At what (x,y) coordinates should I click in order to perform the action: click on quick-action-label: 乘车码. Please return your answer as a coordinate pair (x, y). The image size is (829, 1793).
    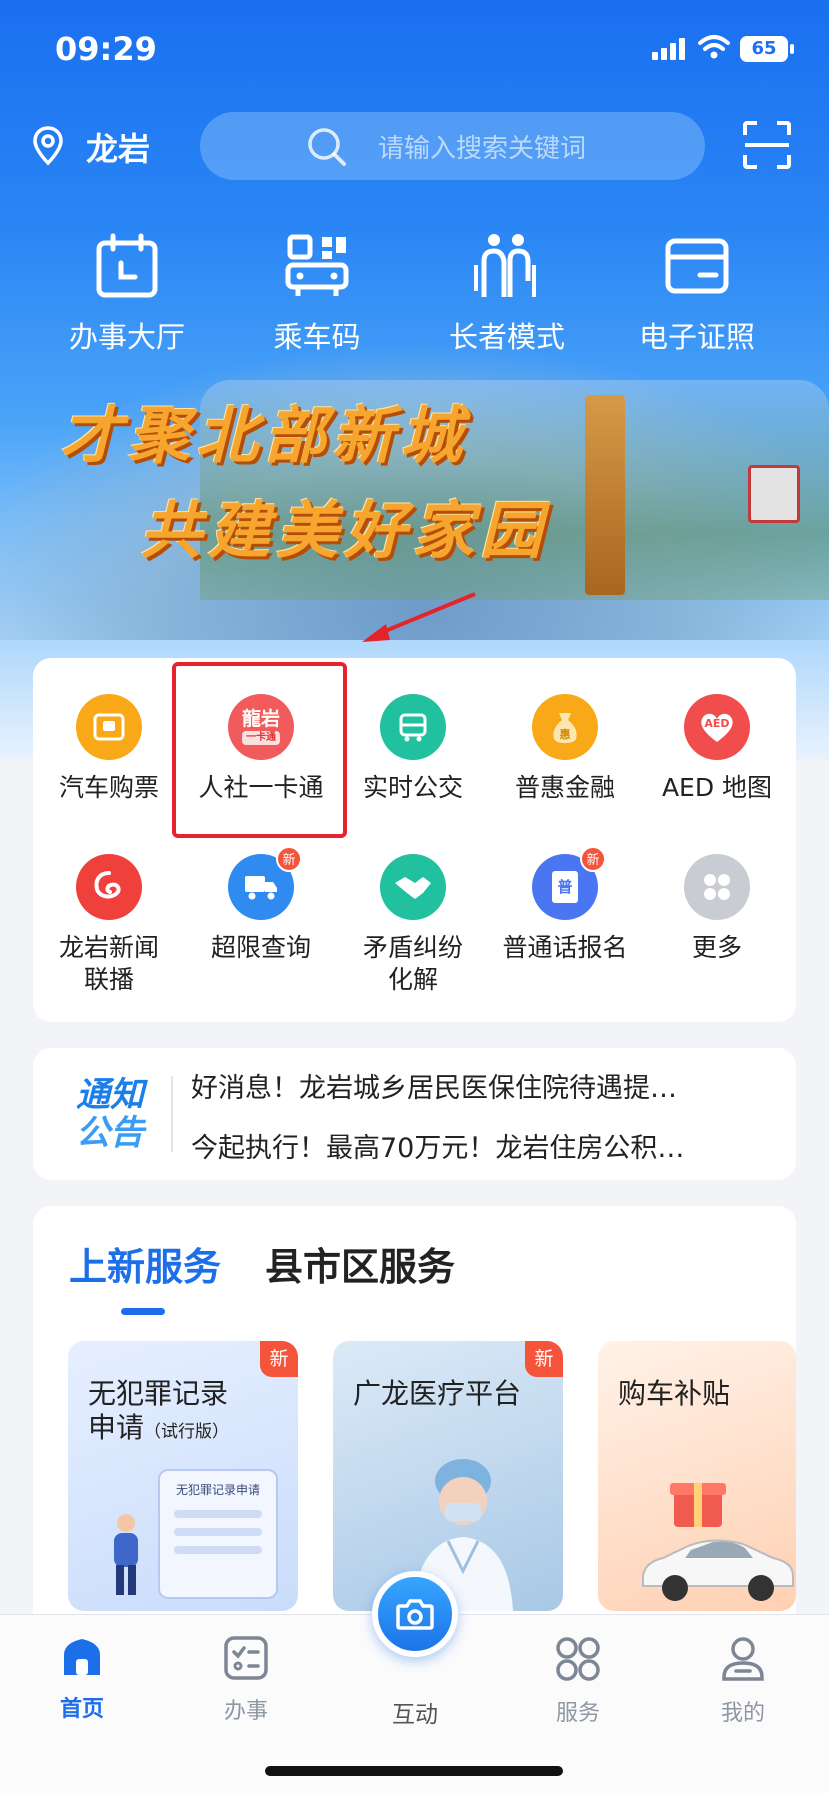
    Looking at the image, I should click on (317, 337).